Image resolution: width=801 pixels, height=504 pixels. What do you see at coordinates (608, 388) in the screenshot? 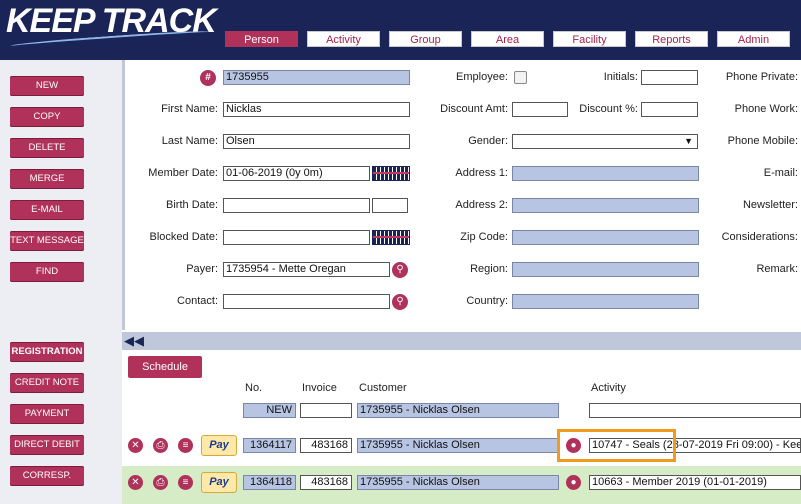
I see `column-header-activity: Activity` at bounding box center [608, 388].